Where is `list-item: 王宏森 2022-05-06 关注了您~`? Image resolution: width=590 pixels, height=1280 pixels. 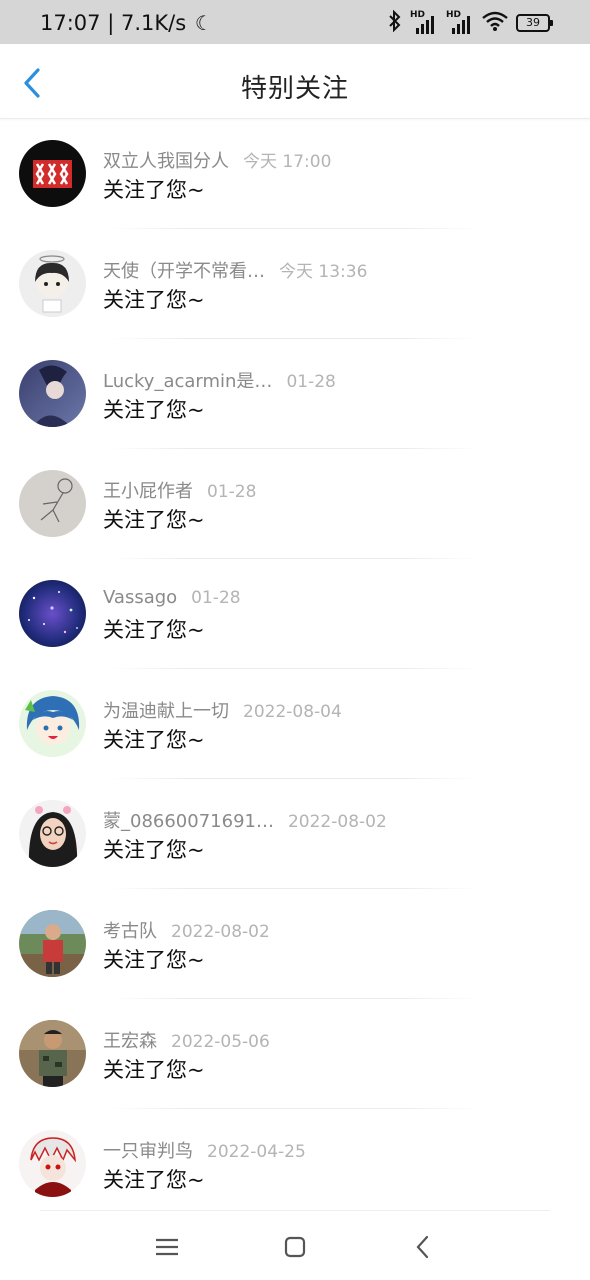
list-item: 王宏森 2022-05-06 关注了您~ is located at coordinates (295, 1054).